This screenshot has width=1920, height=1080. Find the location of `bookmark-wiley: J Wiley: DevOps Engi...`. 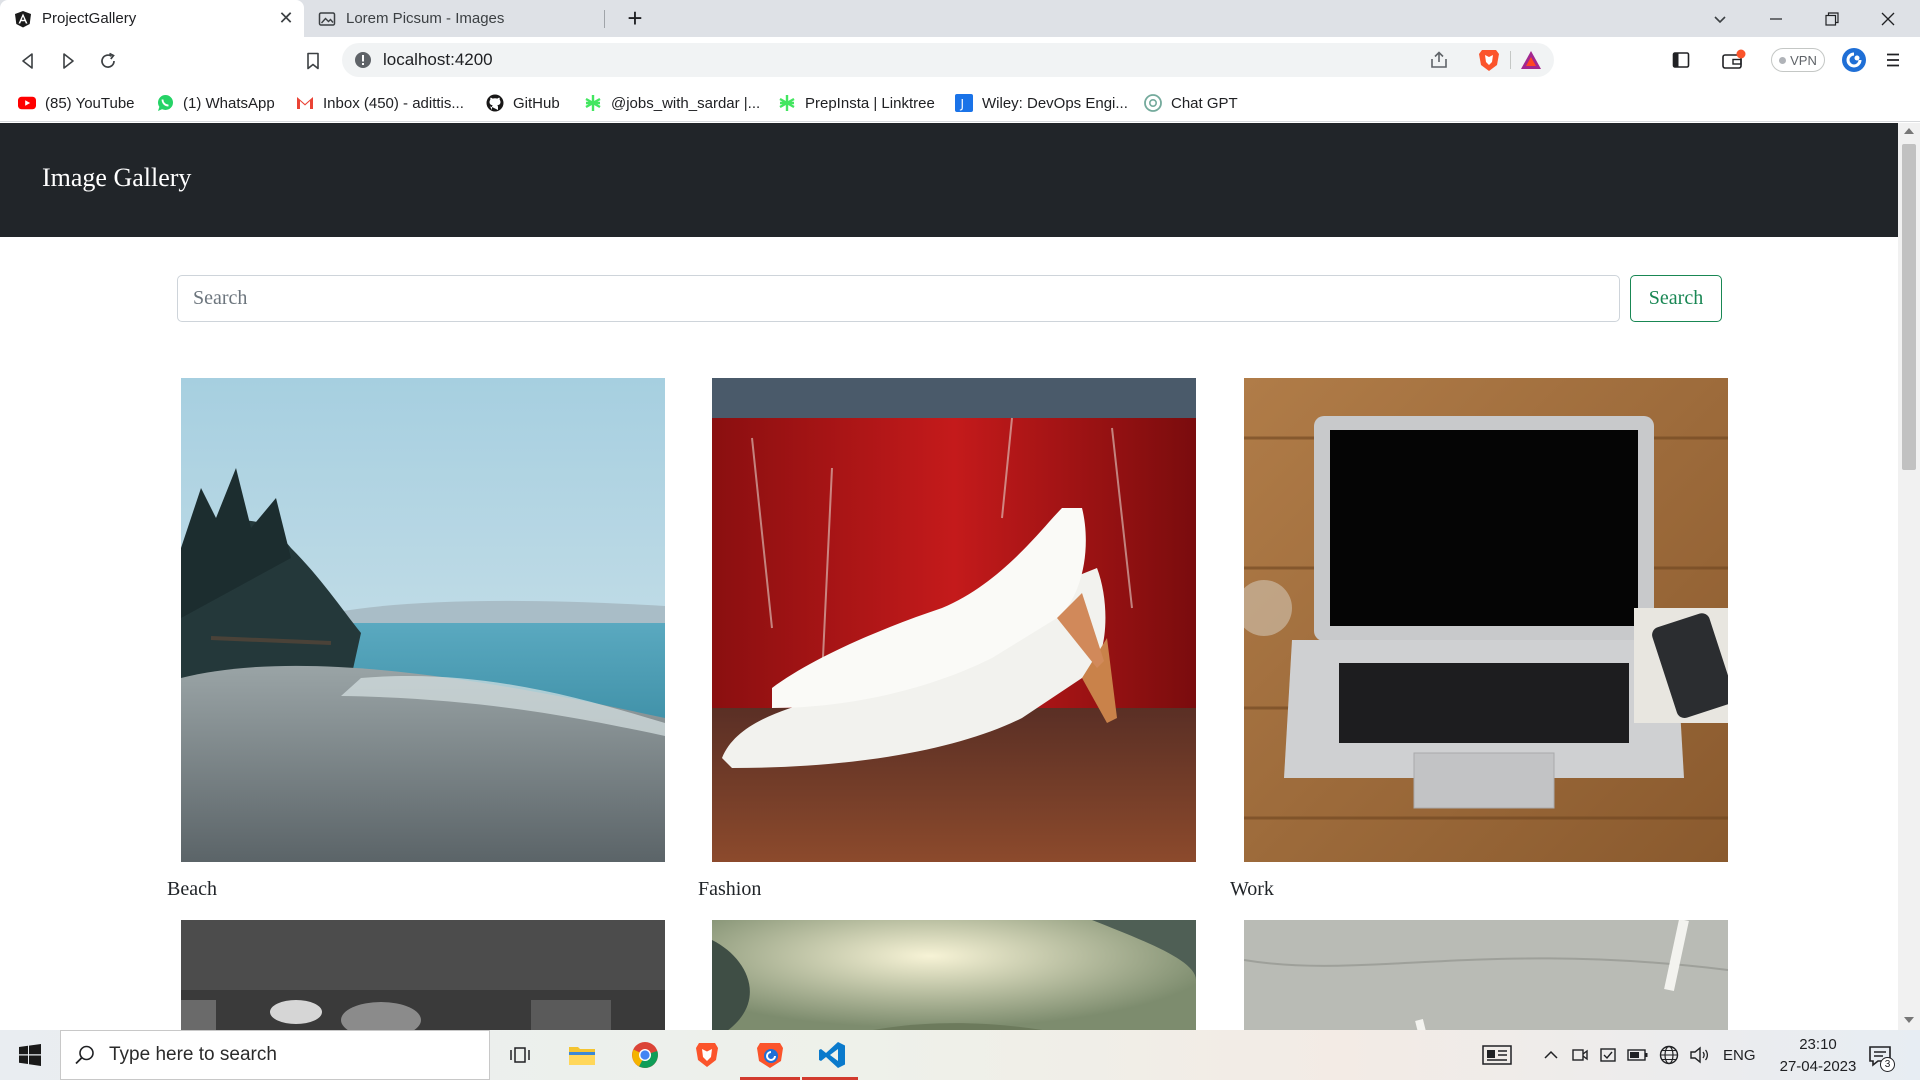

bookmark-wiley: J Wiley: DevOps Engi... is located at coordinates (1041, 103).